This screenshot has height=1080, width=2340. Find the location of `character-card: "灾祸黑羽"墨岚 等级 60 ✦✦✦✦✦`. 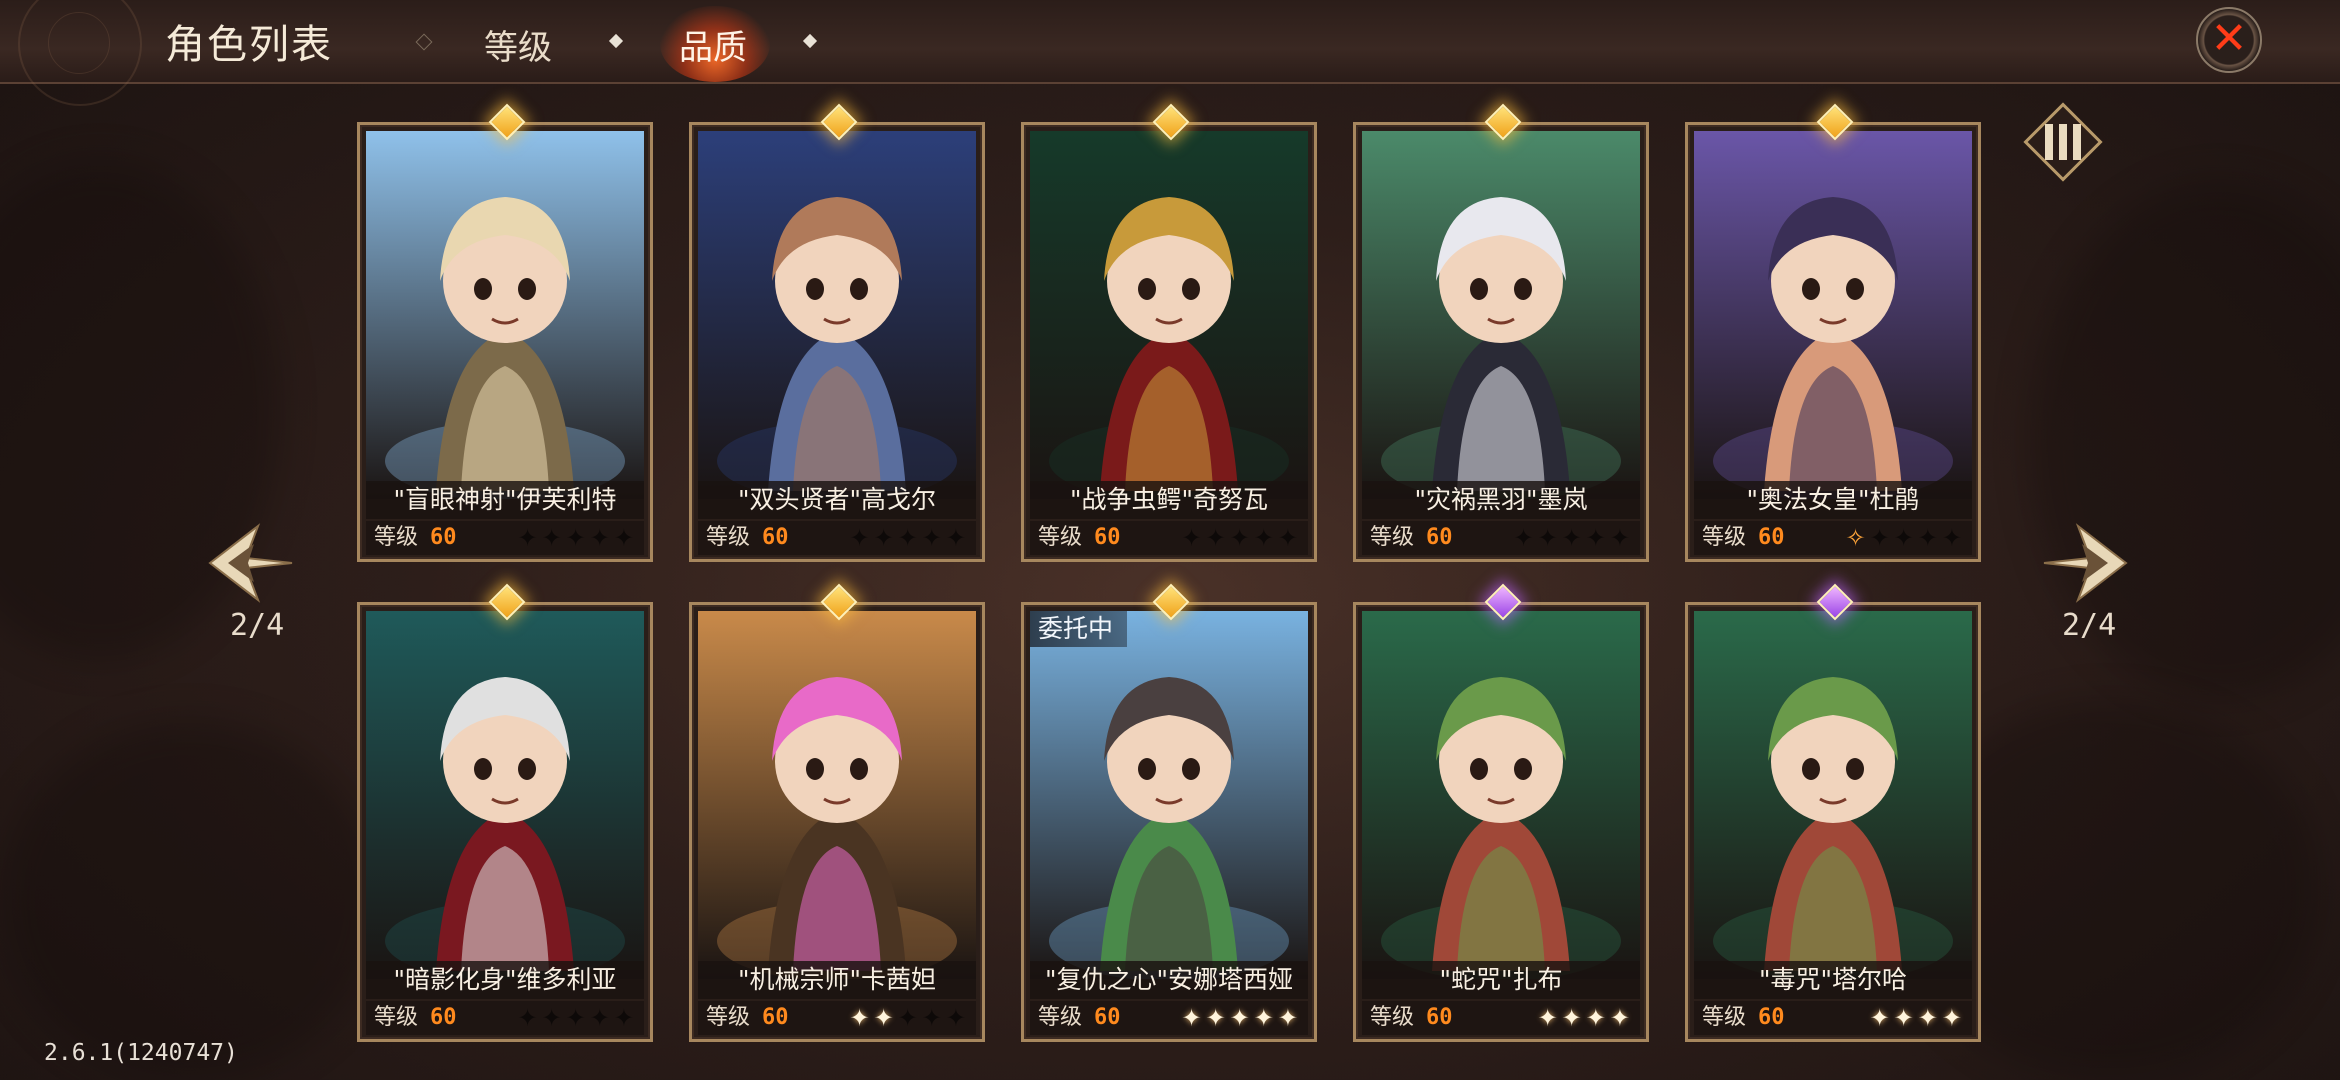

character-card: "灾祸黑羽"墨岚 等级 60 ✦✦✦✦✦ is located at coordinates (1501, 332).